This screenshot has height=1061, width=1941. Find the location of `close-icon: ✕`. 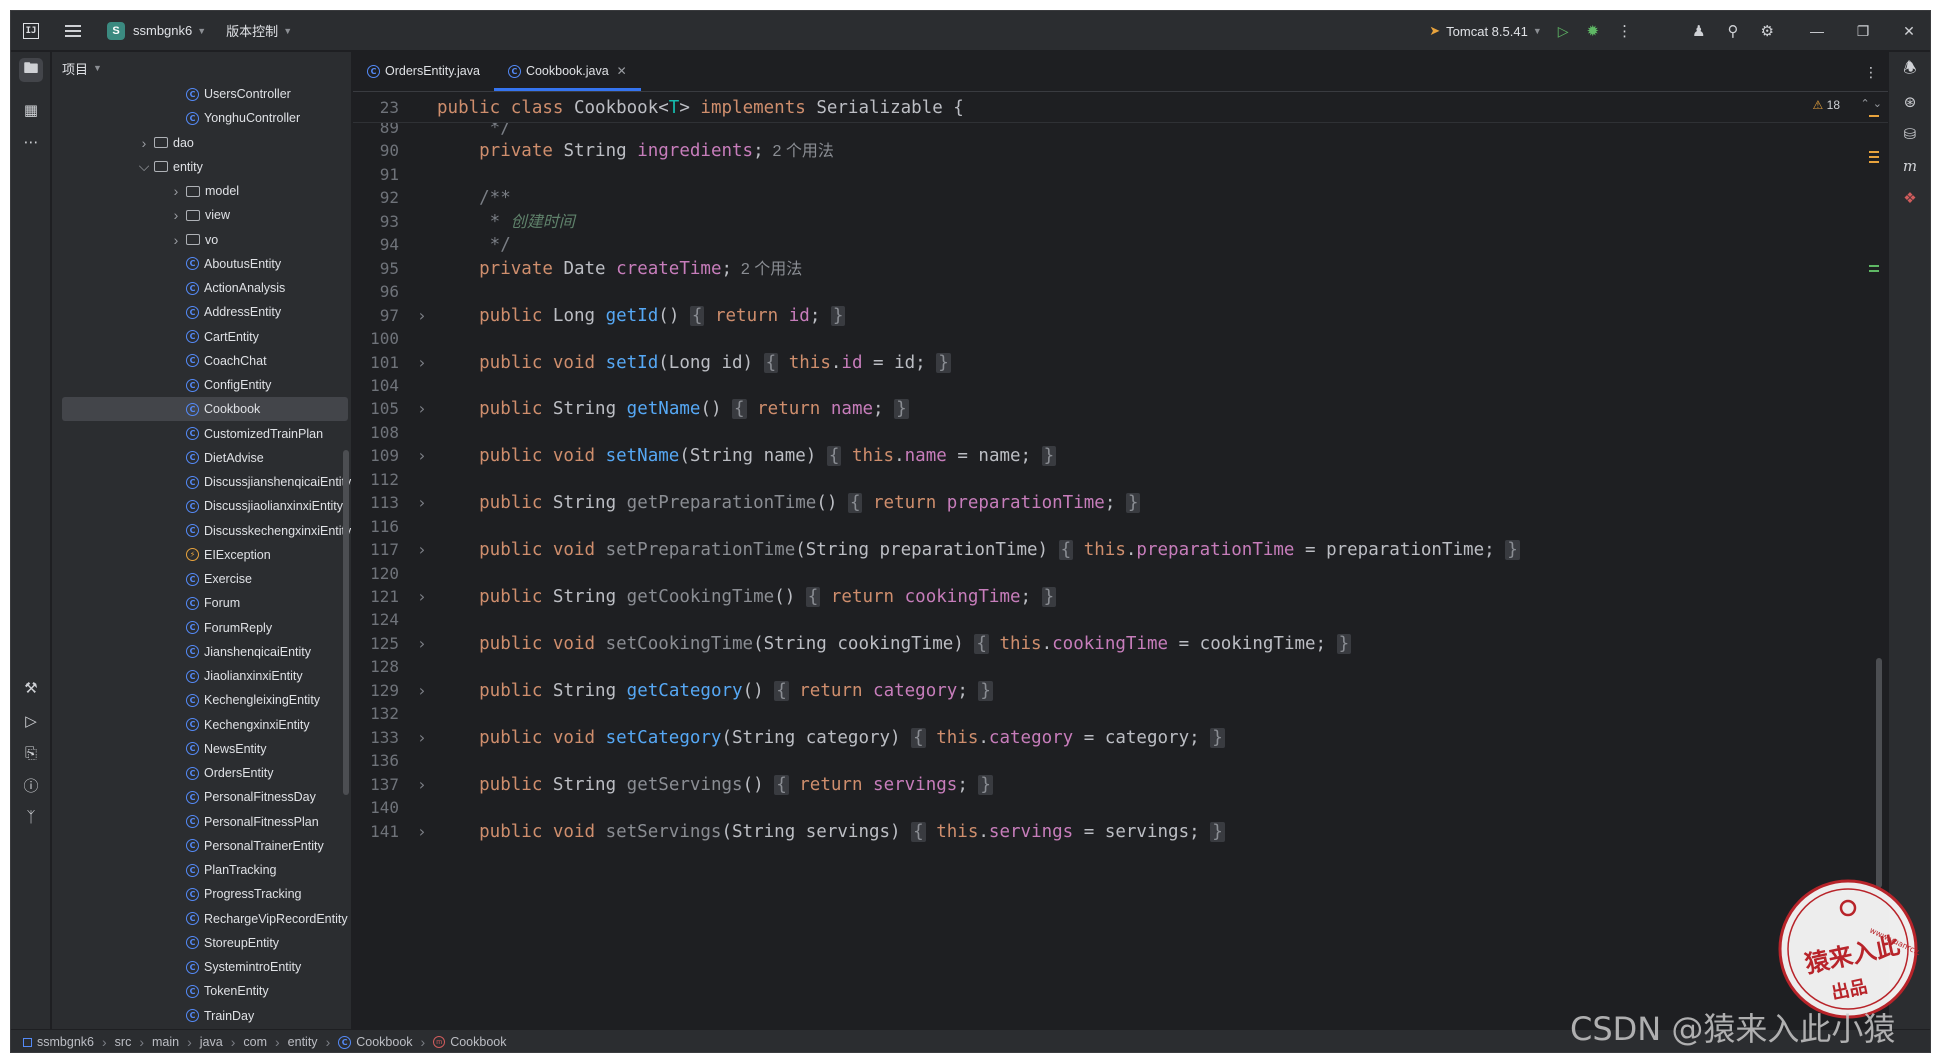

close-icon: ✕ is located at coordinates (1908, 31).